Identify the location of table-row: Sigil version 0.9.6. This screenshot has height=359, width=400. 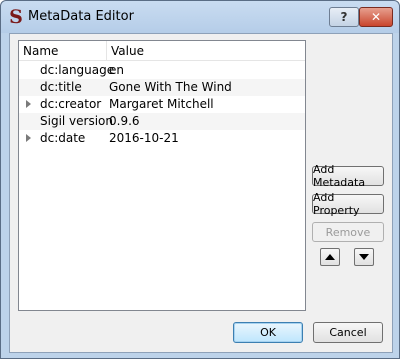
(162, 121).